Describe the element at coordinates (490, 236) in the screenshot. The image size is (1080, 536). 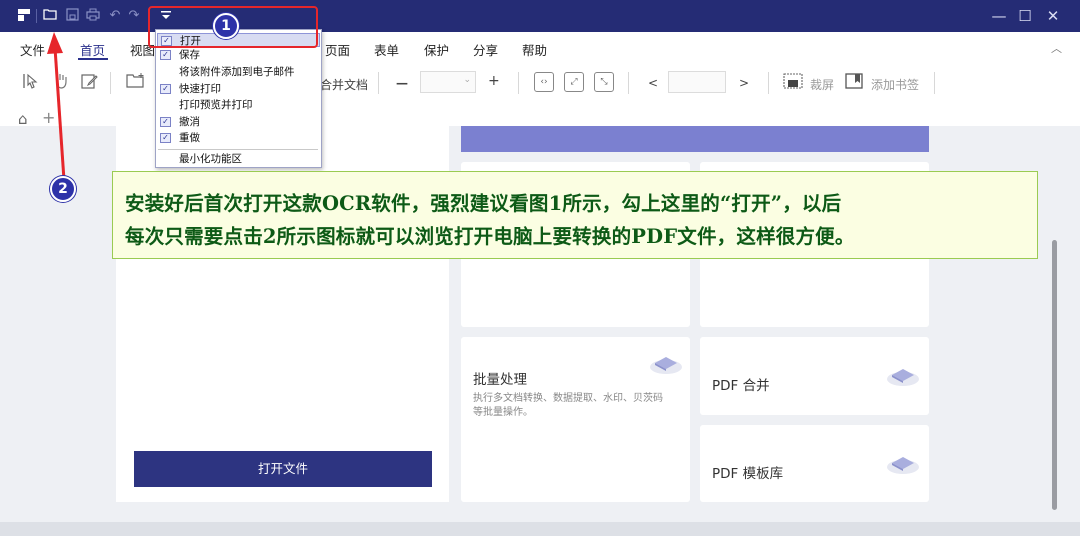
I see `banner-line-2: 每次只需要点击2所示图标就可以浏览打开电脑上要转换的PDF文件，这样很方便。` at that location.